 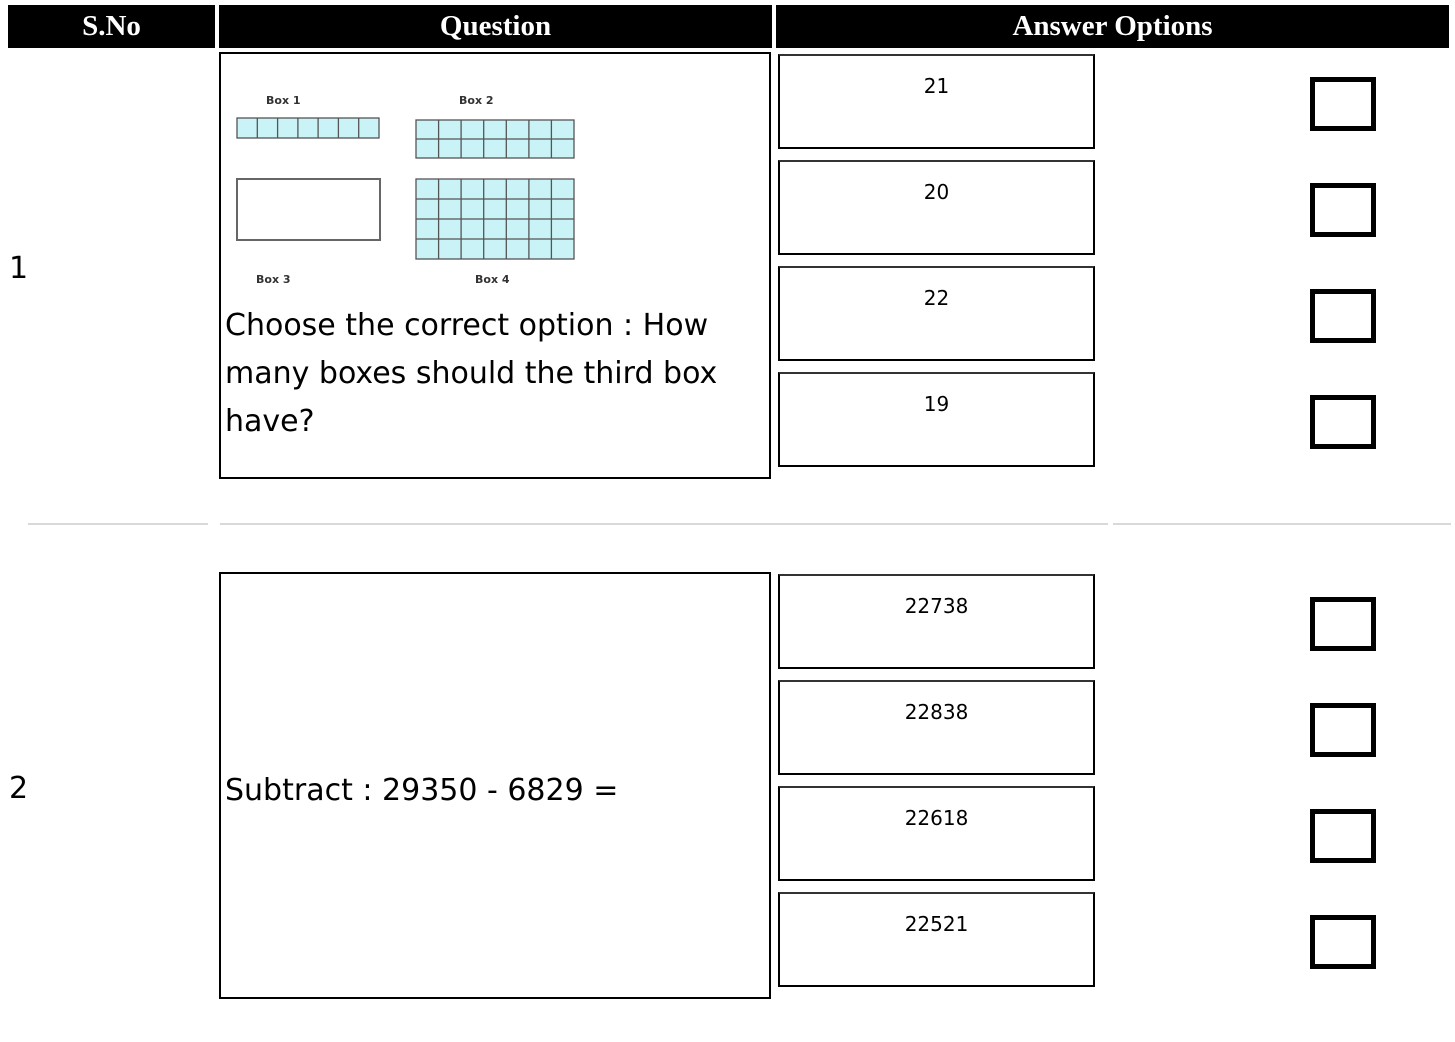 What do you see at coordinates (936, 298) in the screenshot?
I see `answer-option-label: 22` at bounding box center [936, 298].